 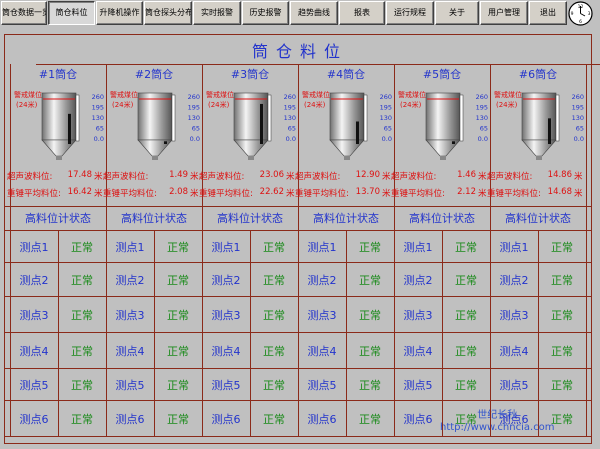 I want to click on silo-3-ultra-value: 23.06, so click(x=271, y=175).